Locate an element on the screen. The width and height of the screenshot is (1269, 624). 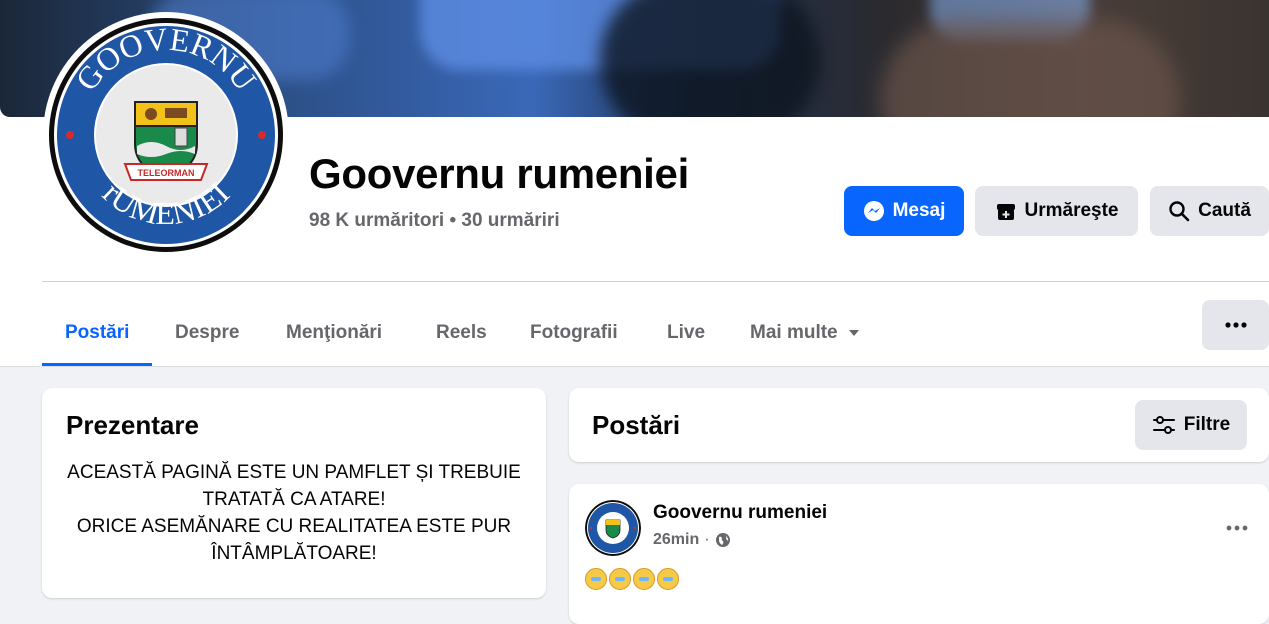
tab-label: Reels is located at coordinates (461, 332).